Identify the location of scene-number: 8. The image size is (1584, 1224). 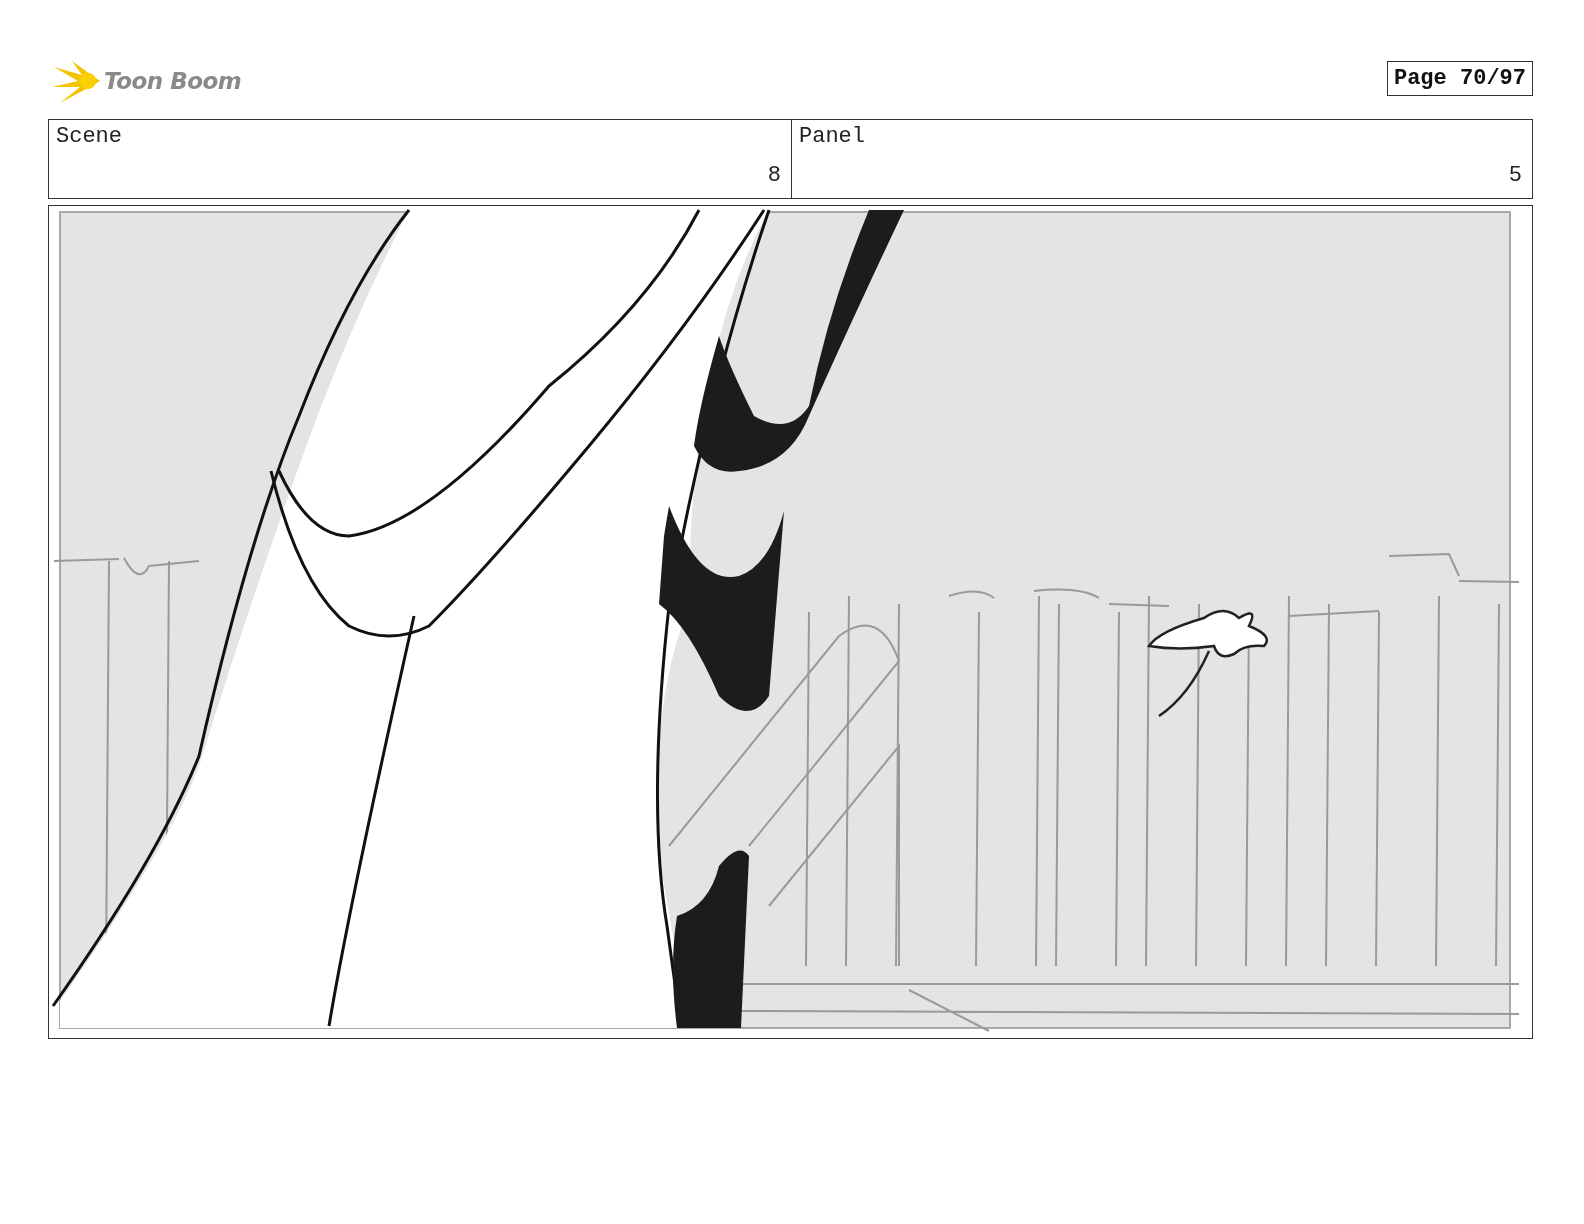
(774, 175).